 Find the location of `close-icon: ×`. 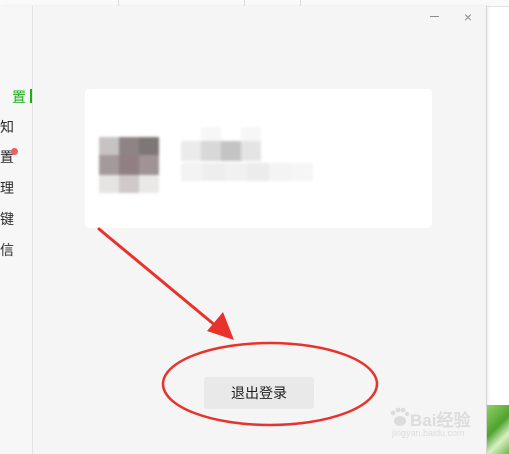

close-icon: × is located at coordinates (468, 17).